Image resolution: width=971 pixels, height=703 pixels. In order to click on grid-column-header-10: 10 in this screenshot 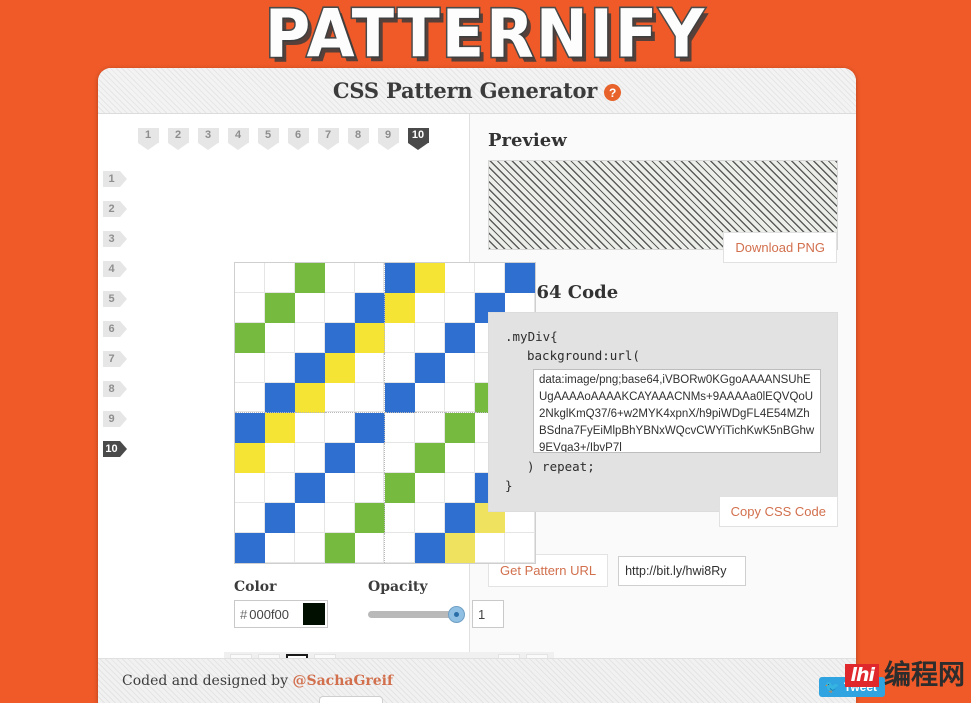, I will do `click(418, 137)`.